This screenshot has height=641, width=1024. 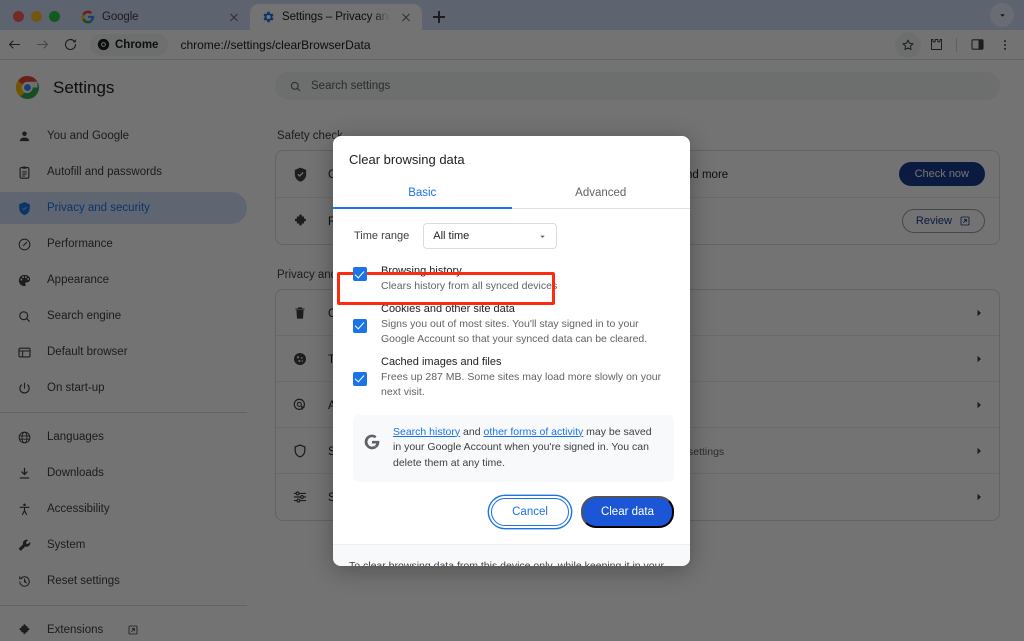 I want to click on dialog-tabs: Basic Advanced, so click(x=511, y=193).